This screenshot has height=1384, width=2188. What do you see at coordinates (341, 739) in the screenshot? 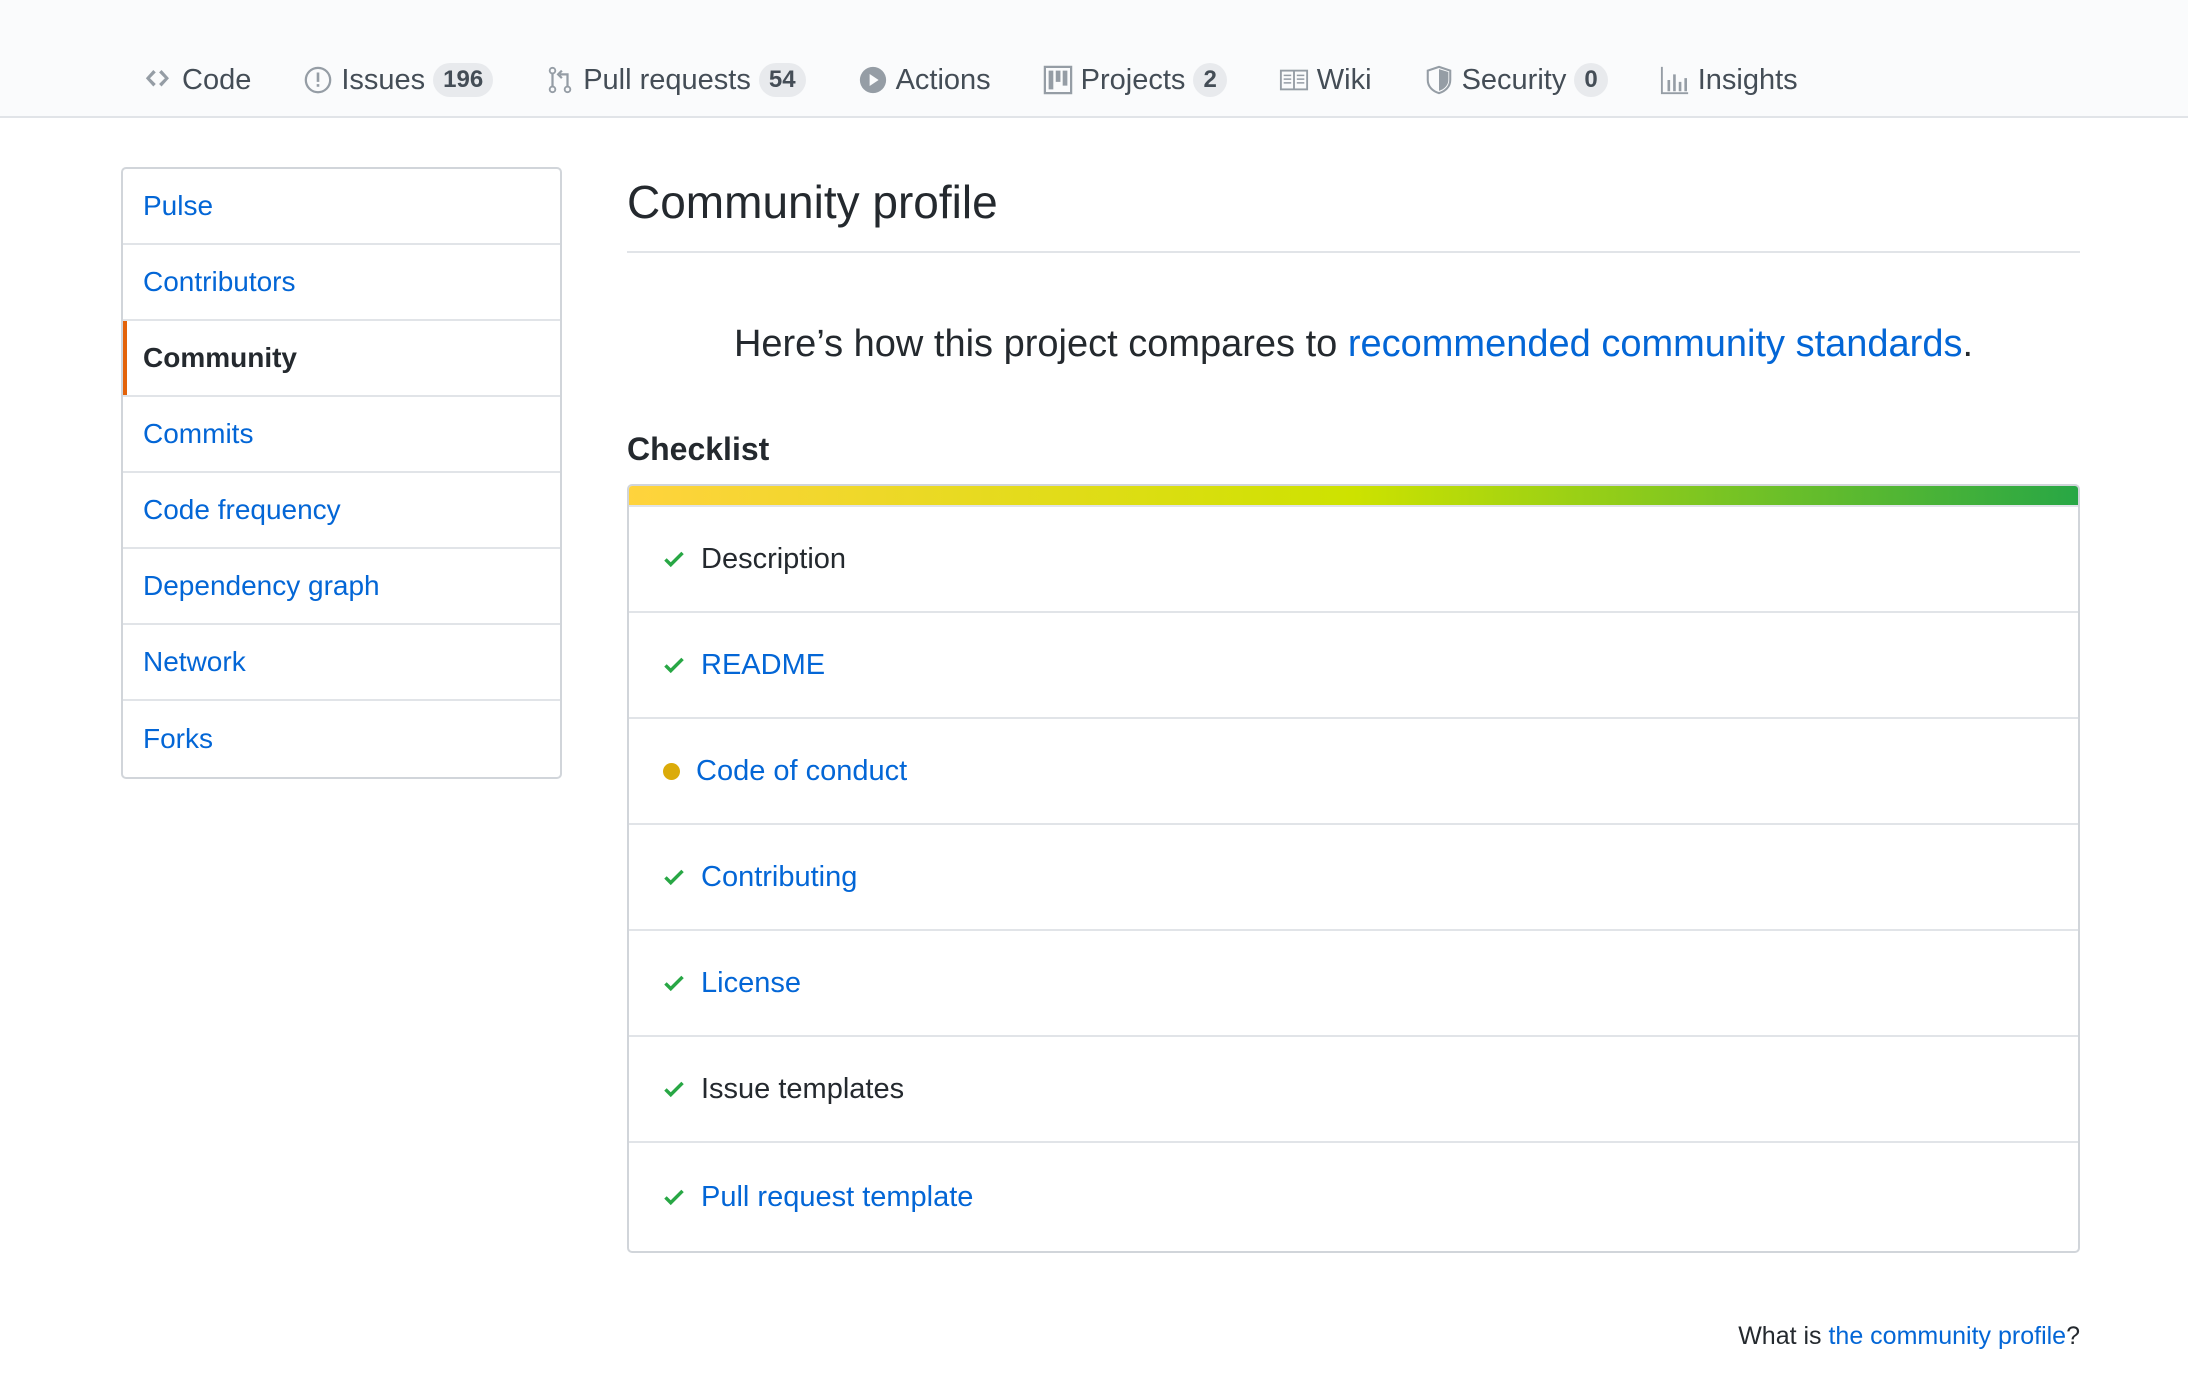
I see `sidebar-item-forks: Forks` at bounding box center [341, 739].